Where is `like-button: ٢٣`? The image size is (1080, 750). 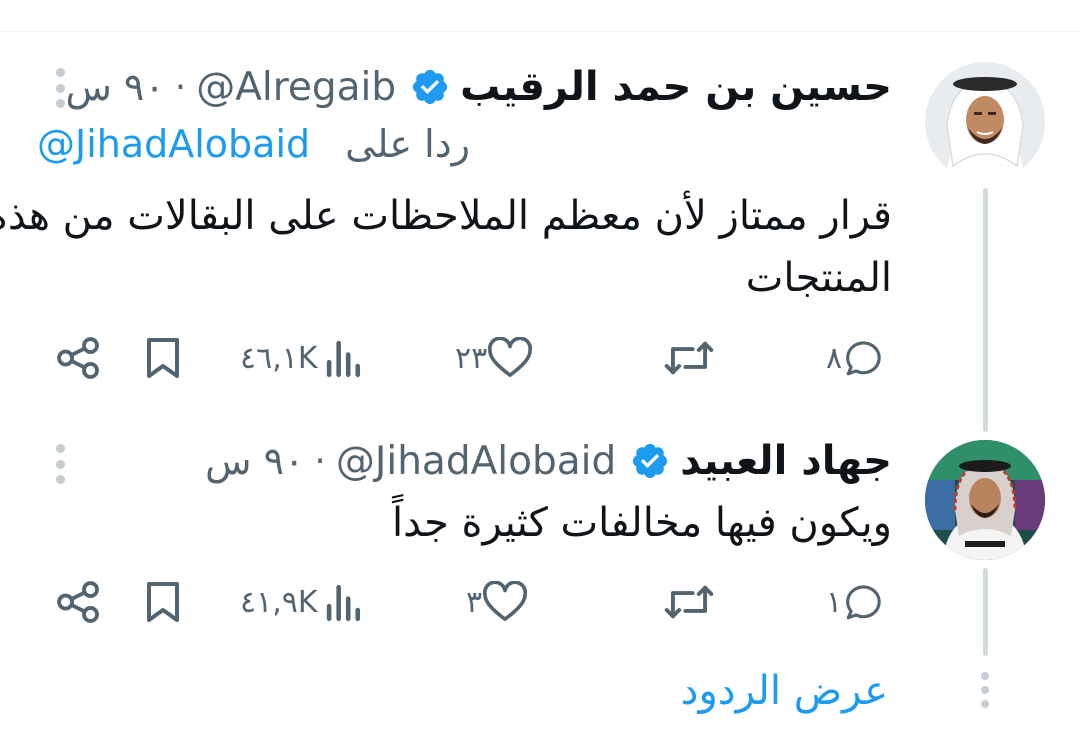 like-button: ٢٣ is located at coordinates (494, 358).